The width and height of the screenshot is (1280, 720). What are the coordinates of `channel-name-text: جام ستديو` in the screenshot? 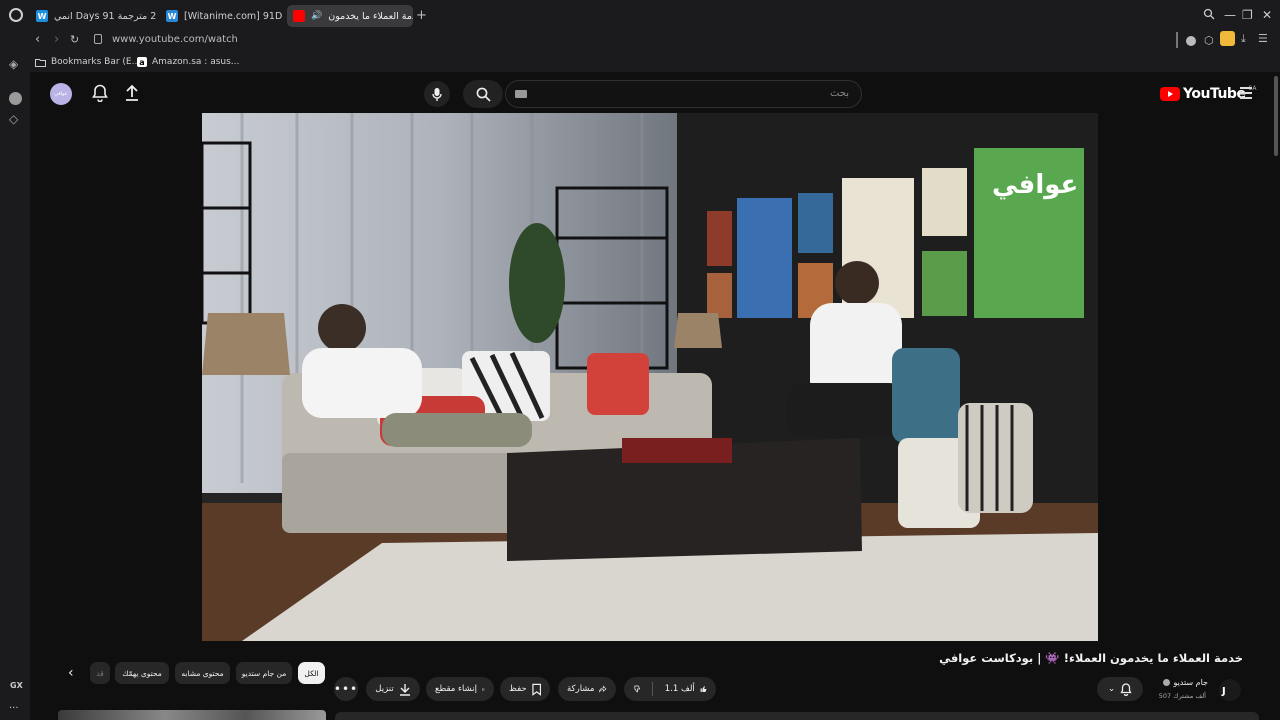 It's located at (1190, 682).